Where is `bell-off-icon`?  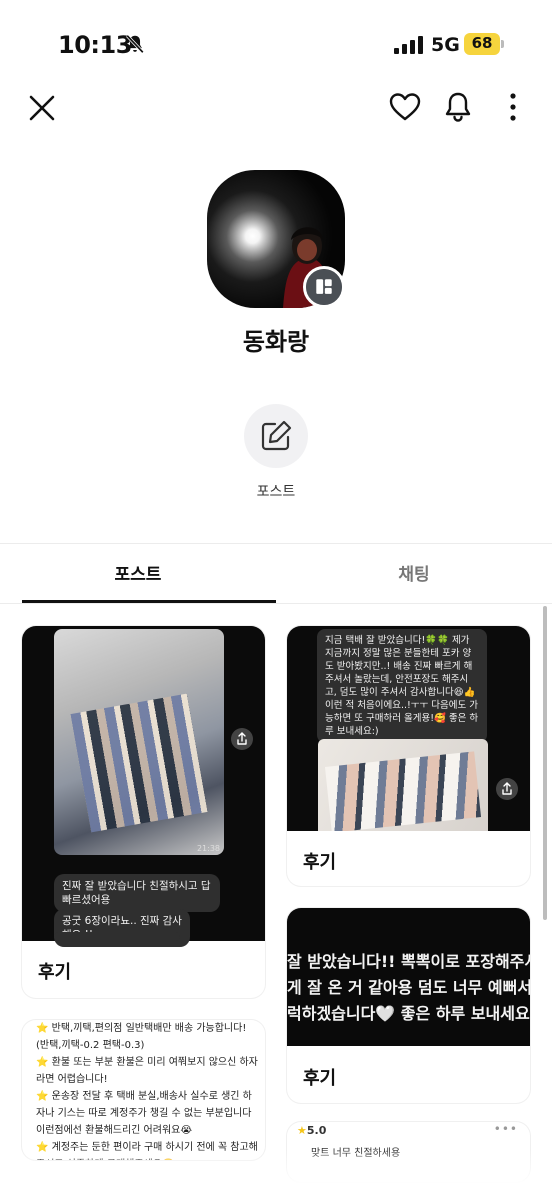
bell-off-icon is located at coordinates (135, 44).